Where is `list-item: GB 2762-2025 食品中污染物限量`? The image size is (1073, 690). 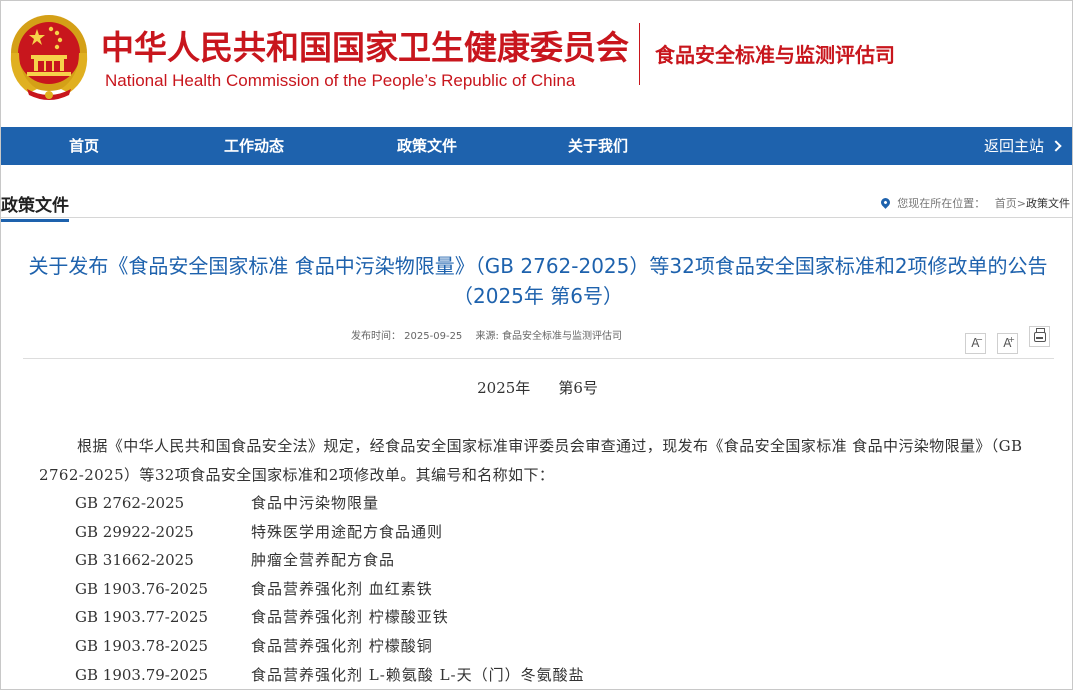 list-item: GB 2762-2025 食品中污染物限量 is located at coordinates (330, 503).